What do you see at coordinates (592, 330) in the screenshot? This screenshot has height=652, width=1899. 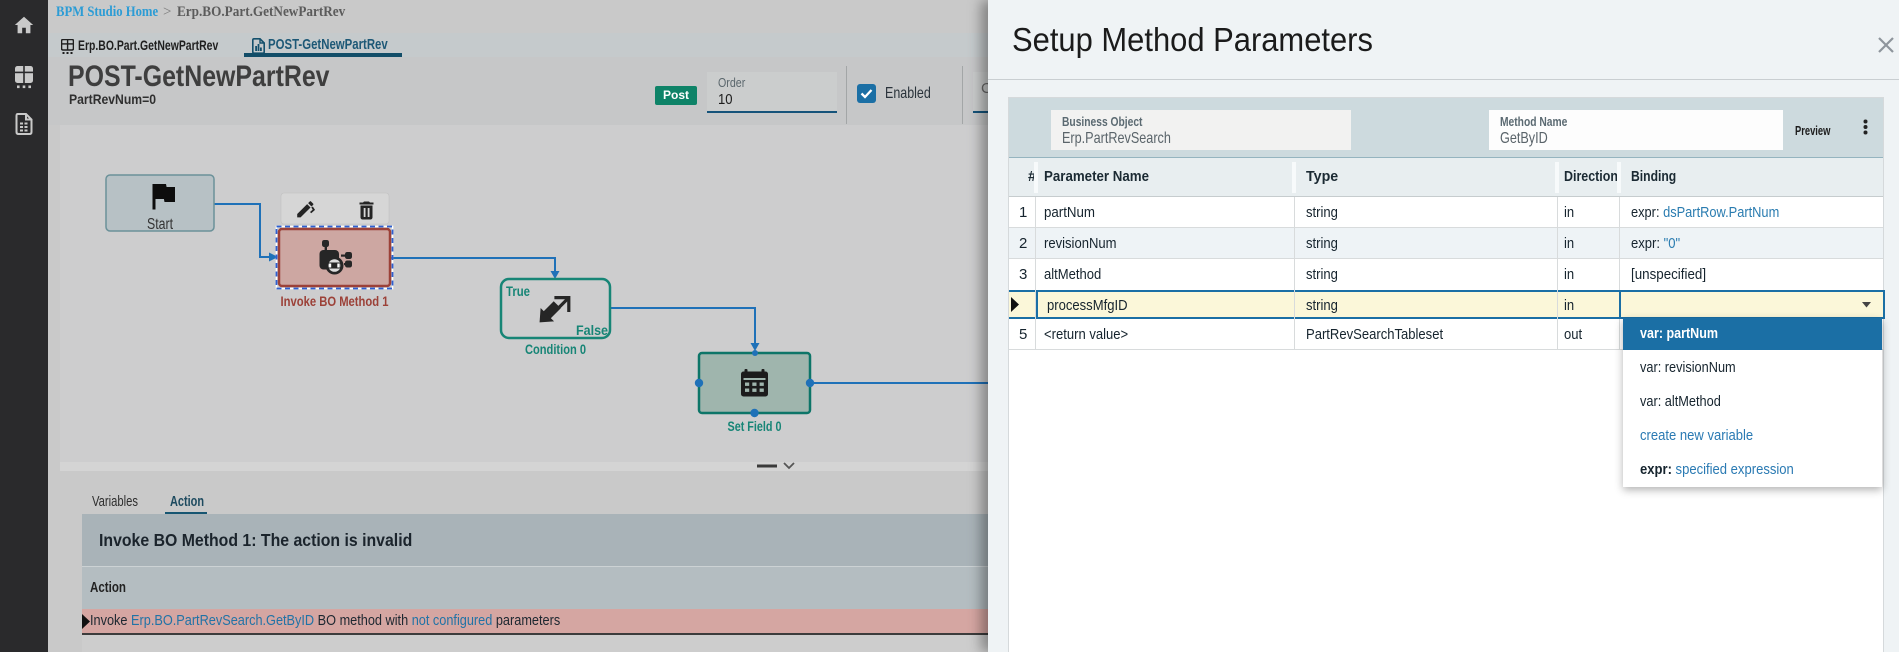 I see `svg-text: False` at bounding box center [592, 330].